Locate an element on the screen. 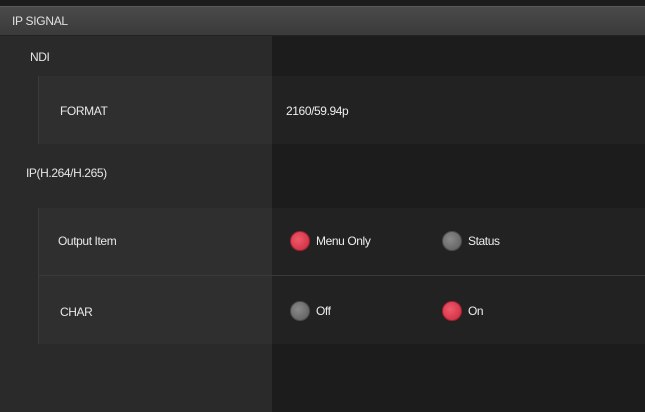 Image resolution: width=645 pixels, height=412 pixels. char-radio-off: Off is located at coordinates (310, 311).